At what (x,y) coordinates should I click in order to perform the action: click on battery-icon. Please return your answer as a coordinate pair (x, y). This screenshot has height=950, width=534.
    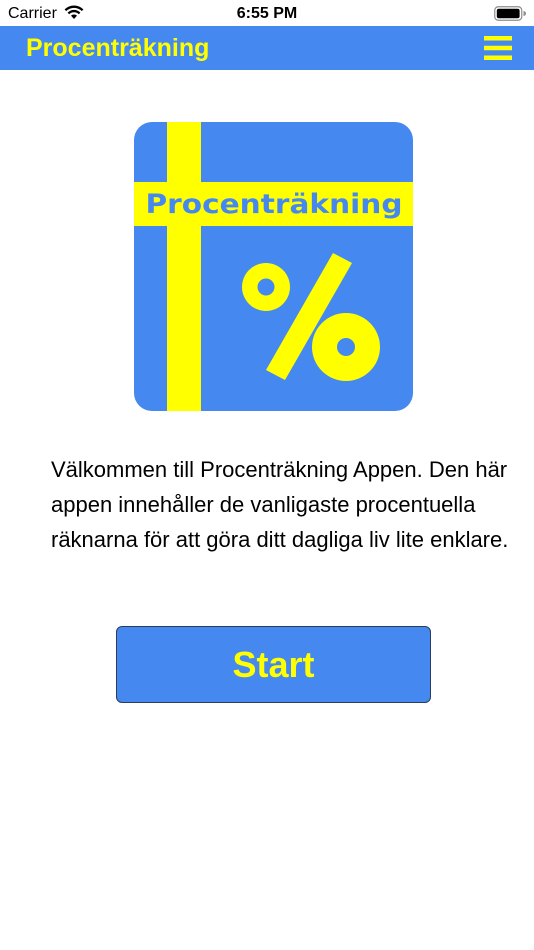
    Looking at the image, I should click on (510, 13).